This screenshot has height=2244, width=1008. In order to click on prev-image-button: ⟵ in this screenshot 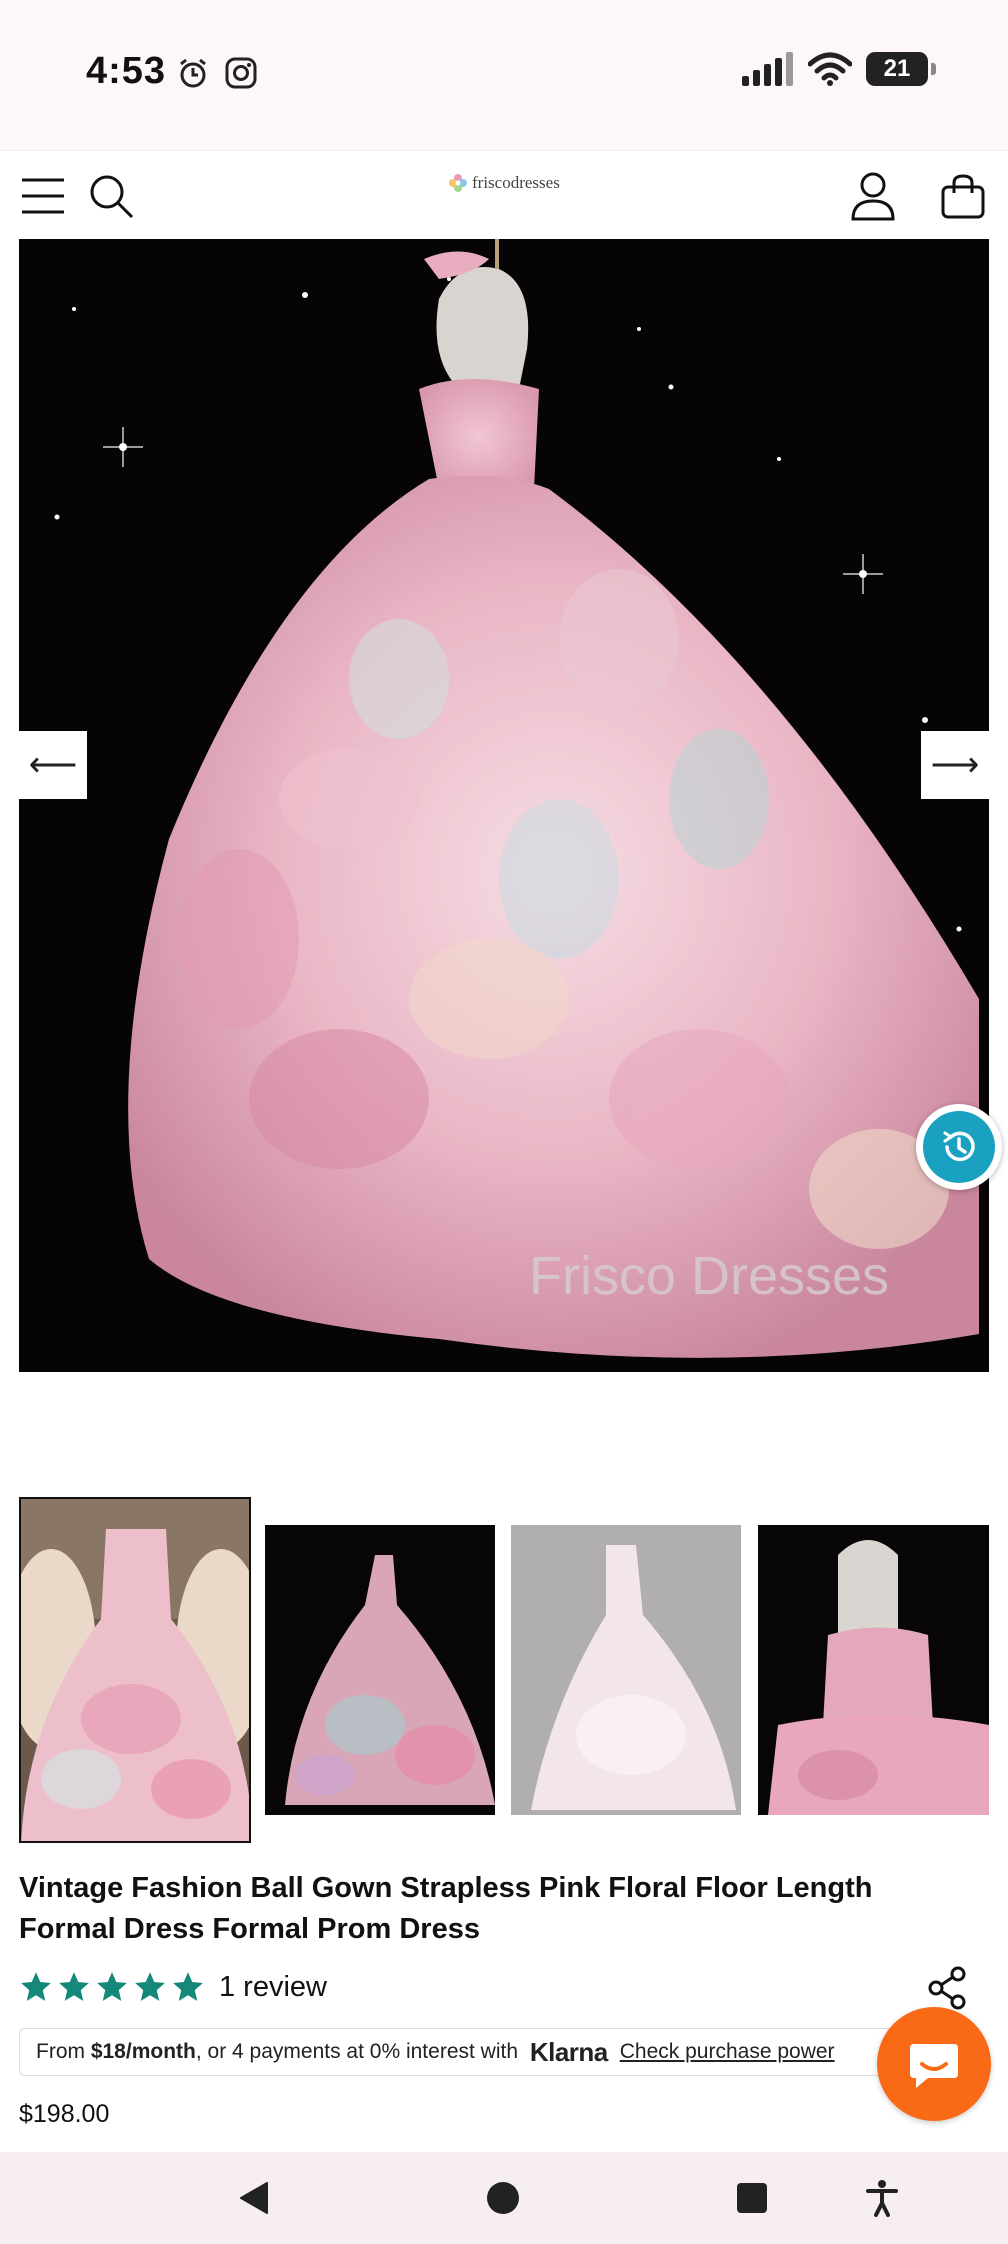, I will do `click(53, 765)`.